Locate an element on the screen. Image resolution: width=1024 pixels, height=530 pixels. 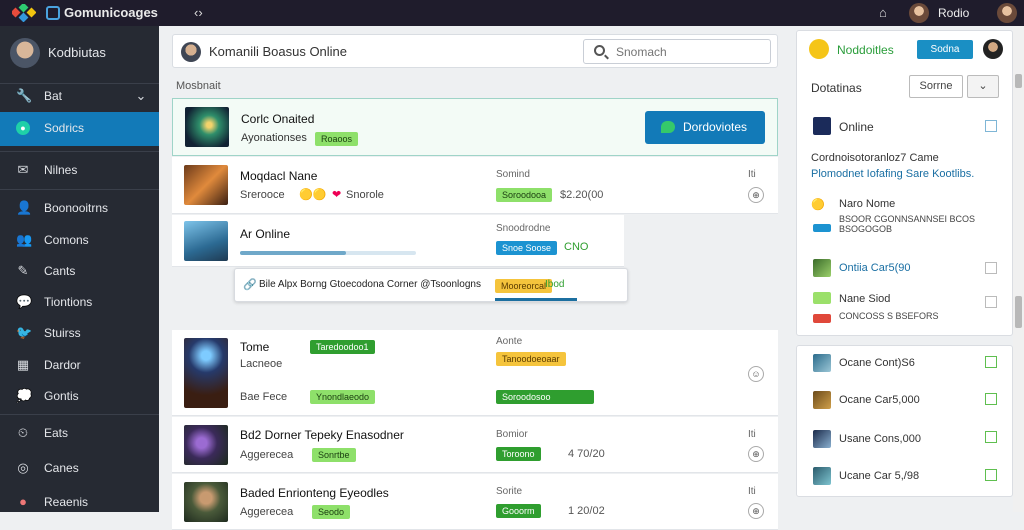
more-button: ☺ is located at coordinates (756, 374).